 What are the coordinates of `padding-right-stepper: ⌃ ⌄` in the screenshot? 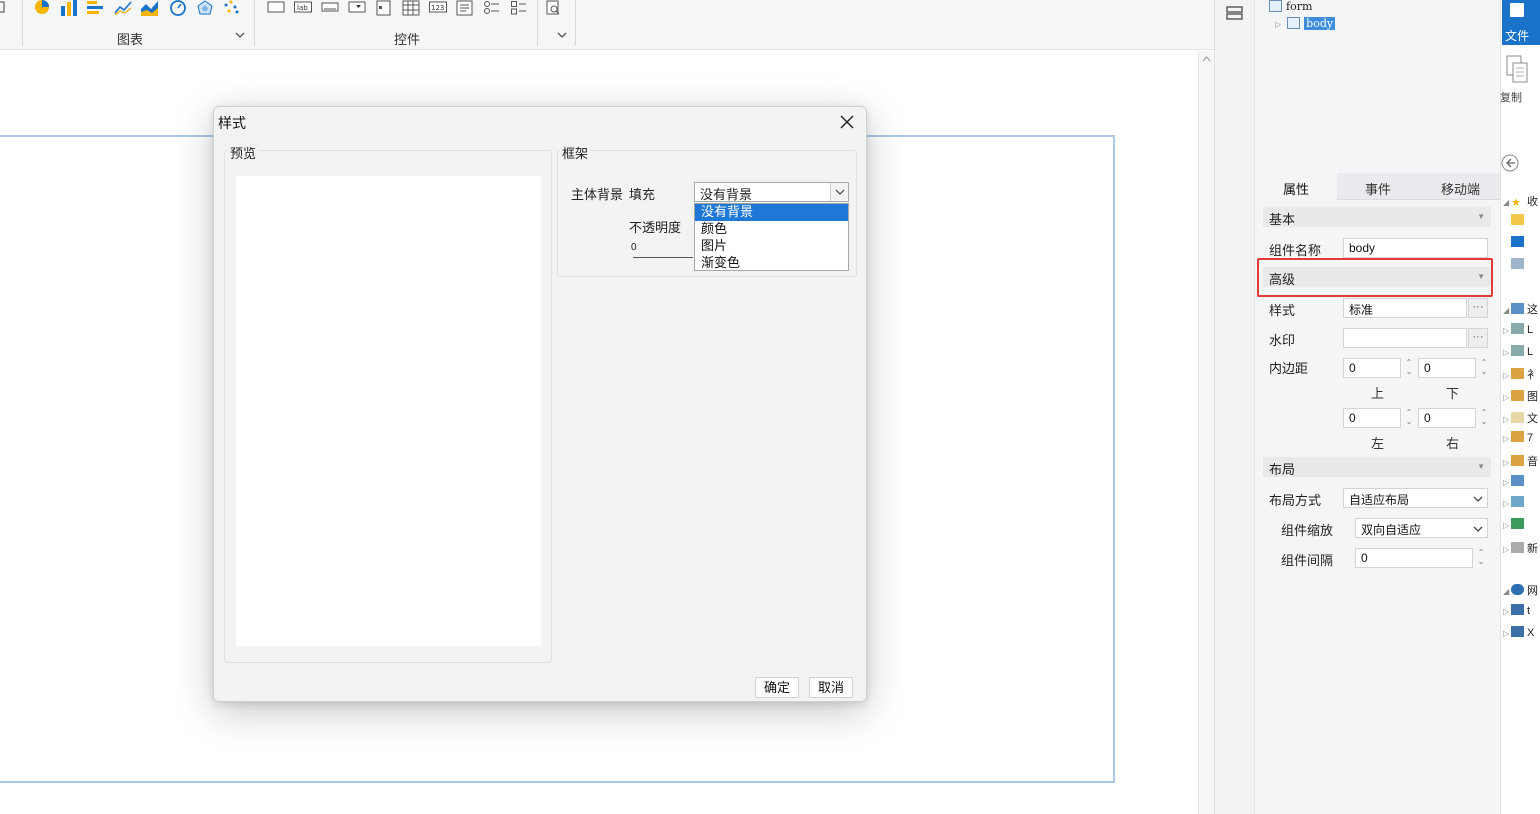 It's located at (1484, 418).